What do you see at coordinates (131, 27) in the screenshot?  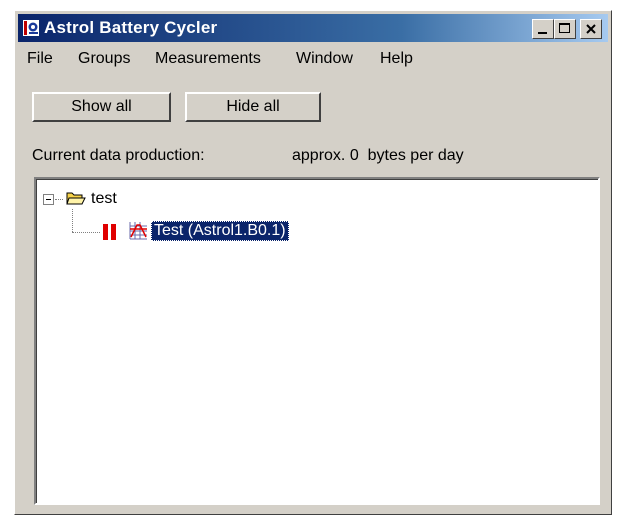 I see `window-title: Astrol Battery Cycler` at bounding box center [131, 27].